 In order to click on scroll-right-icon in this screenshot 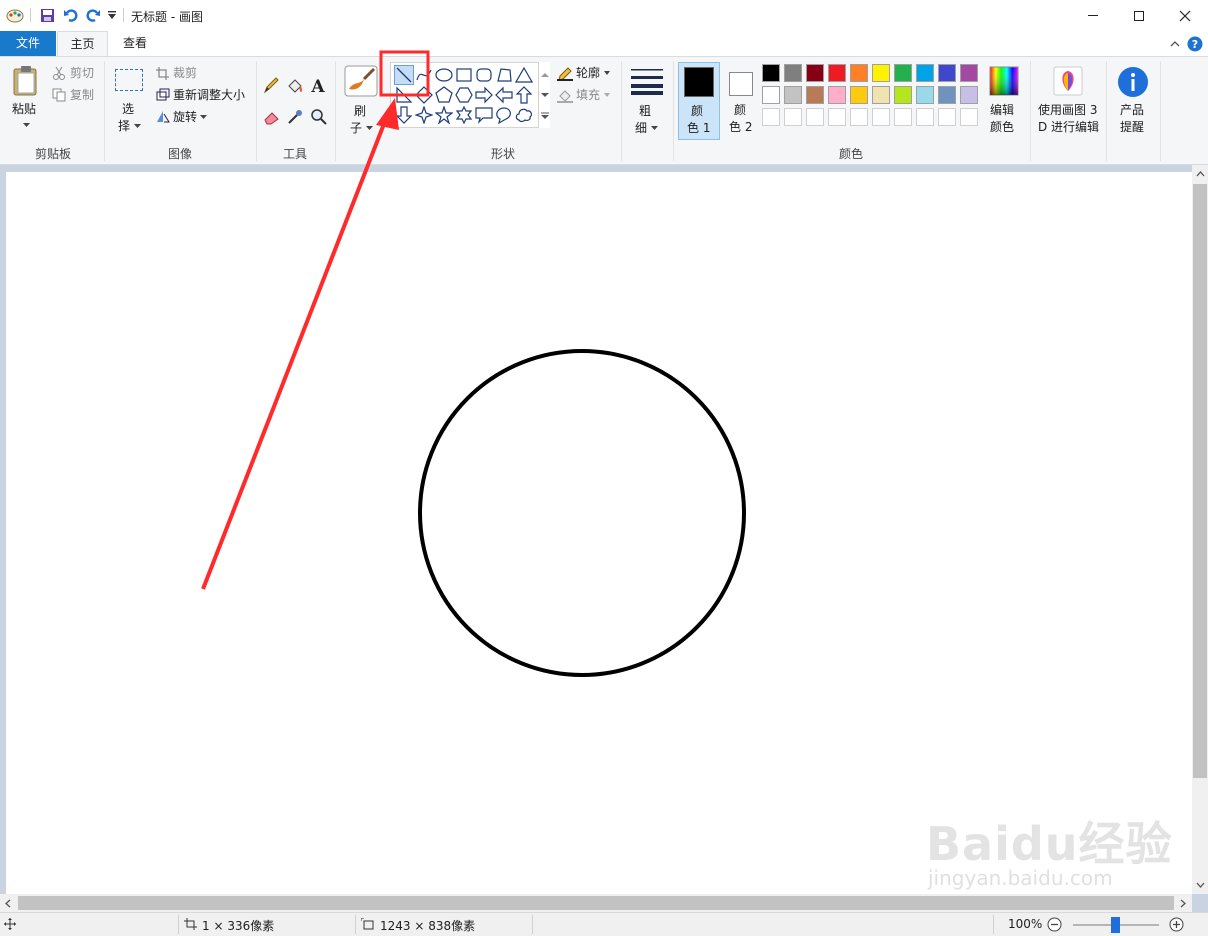, I will do `click(1183, 903)`.